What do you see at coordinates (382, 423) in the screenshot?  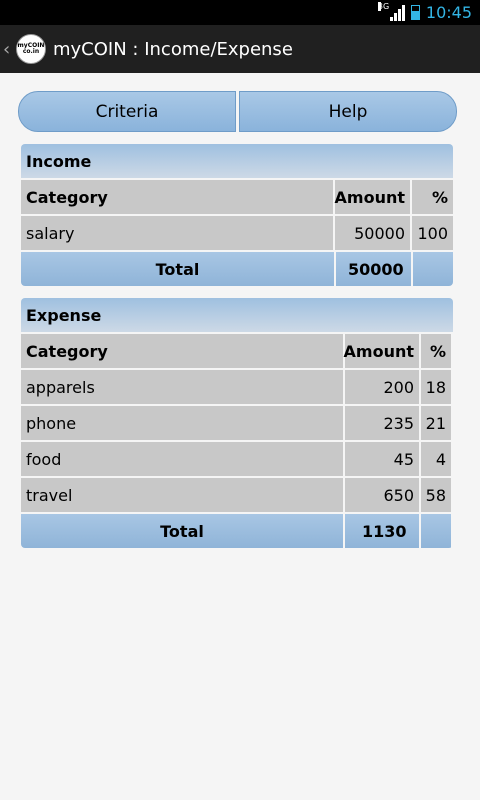 I see `amount-cell: 235` at bounding box center [382, 423].